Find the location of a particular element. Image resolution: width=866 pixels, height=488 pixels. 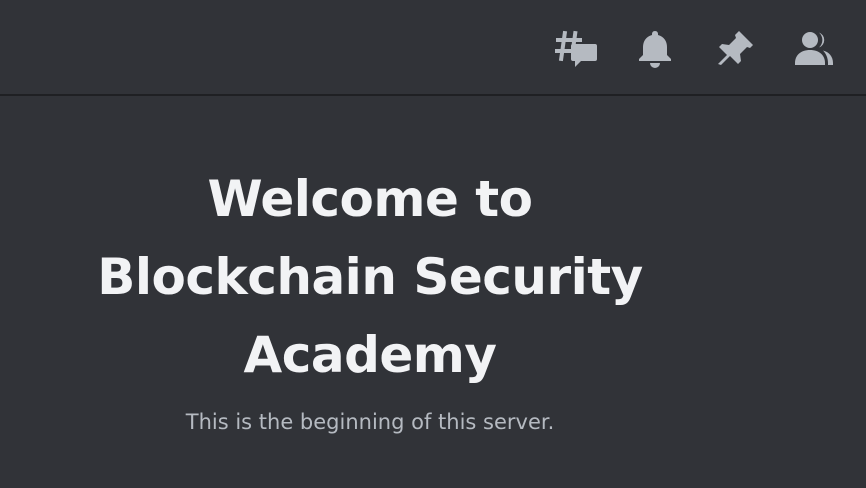

threads-icon is located at coordinates (576, 49).